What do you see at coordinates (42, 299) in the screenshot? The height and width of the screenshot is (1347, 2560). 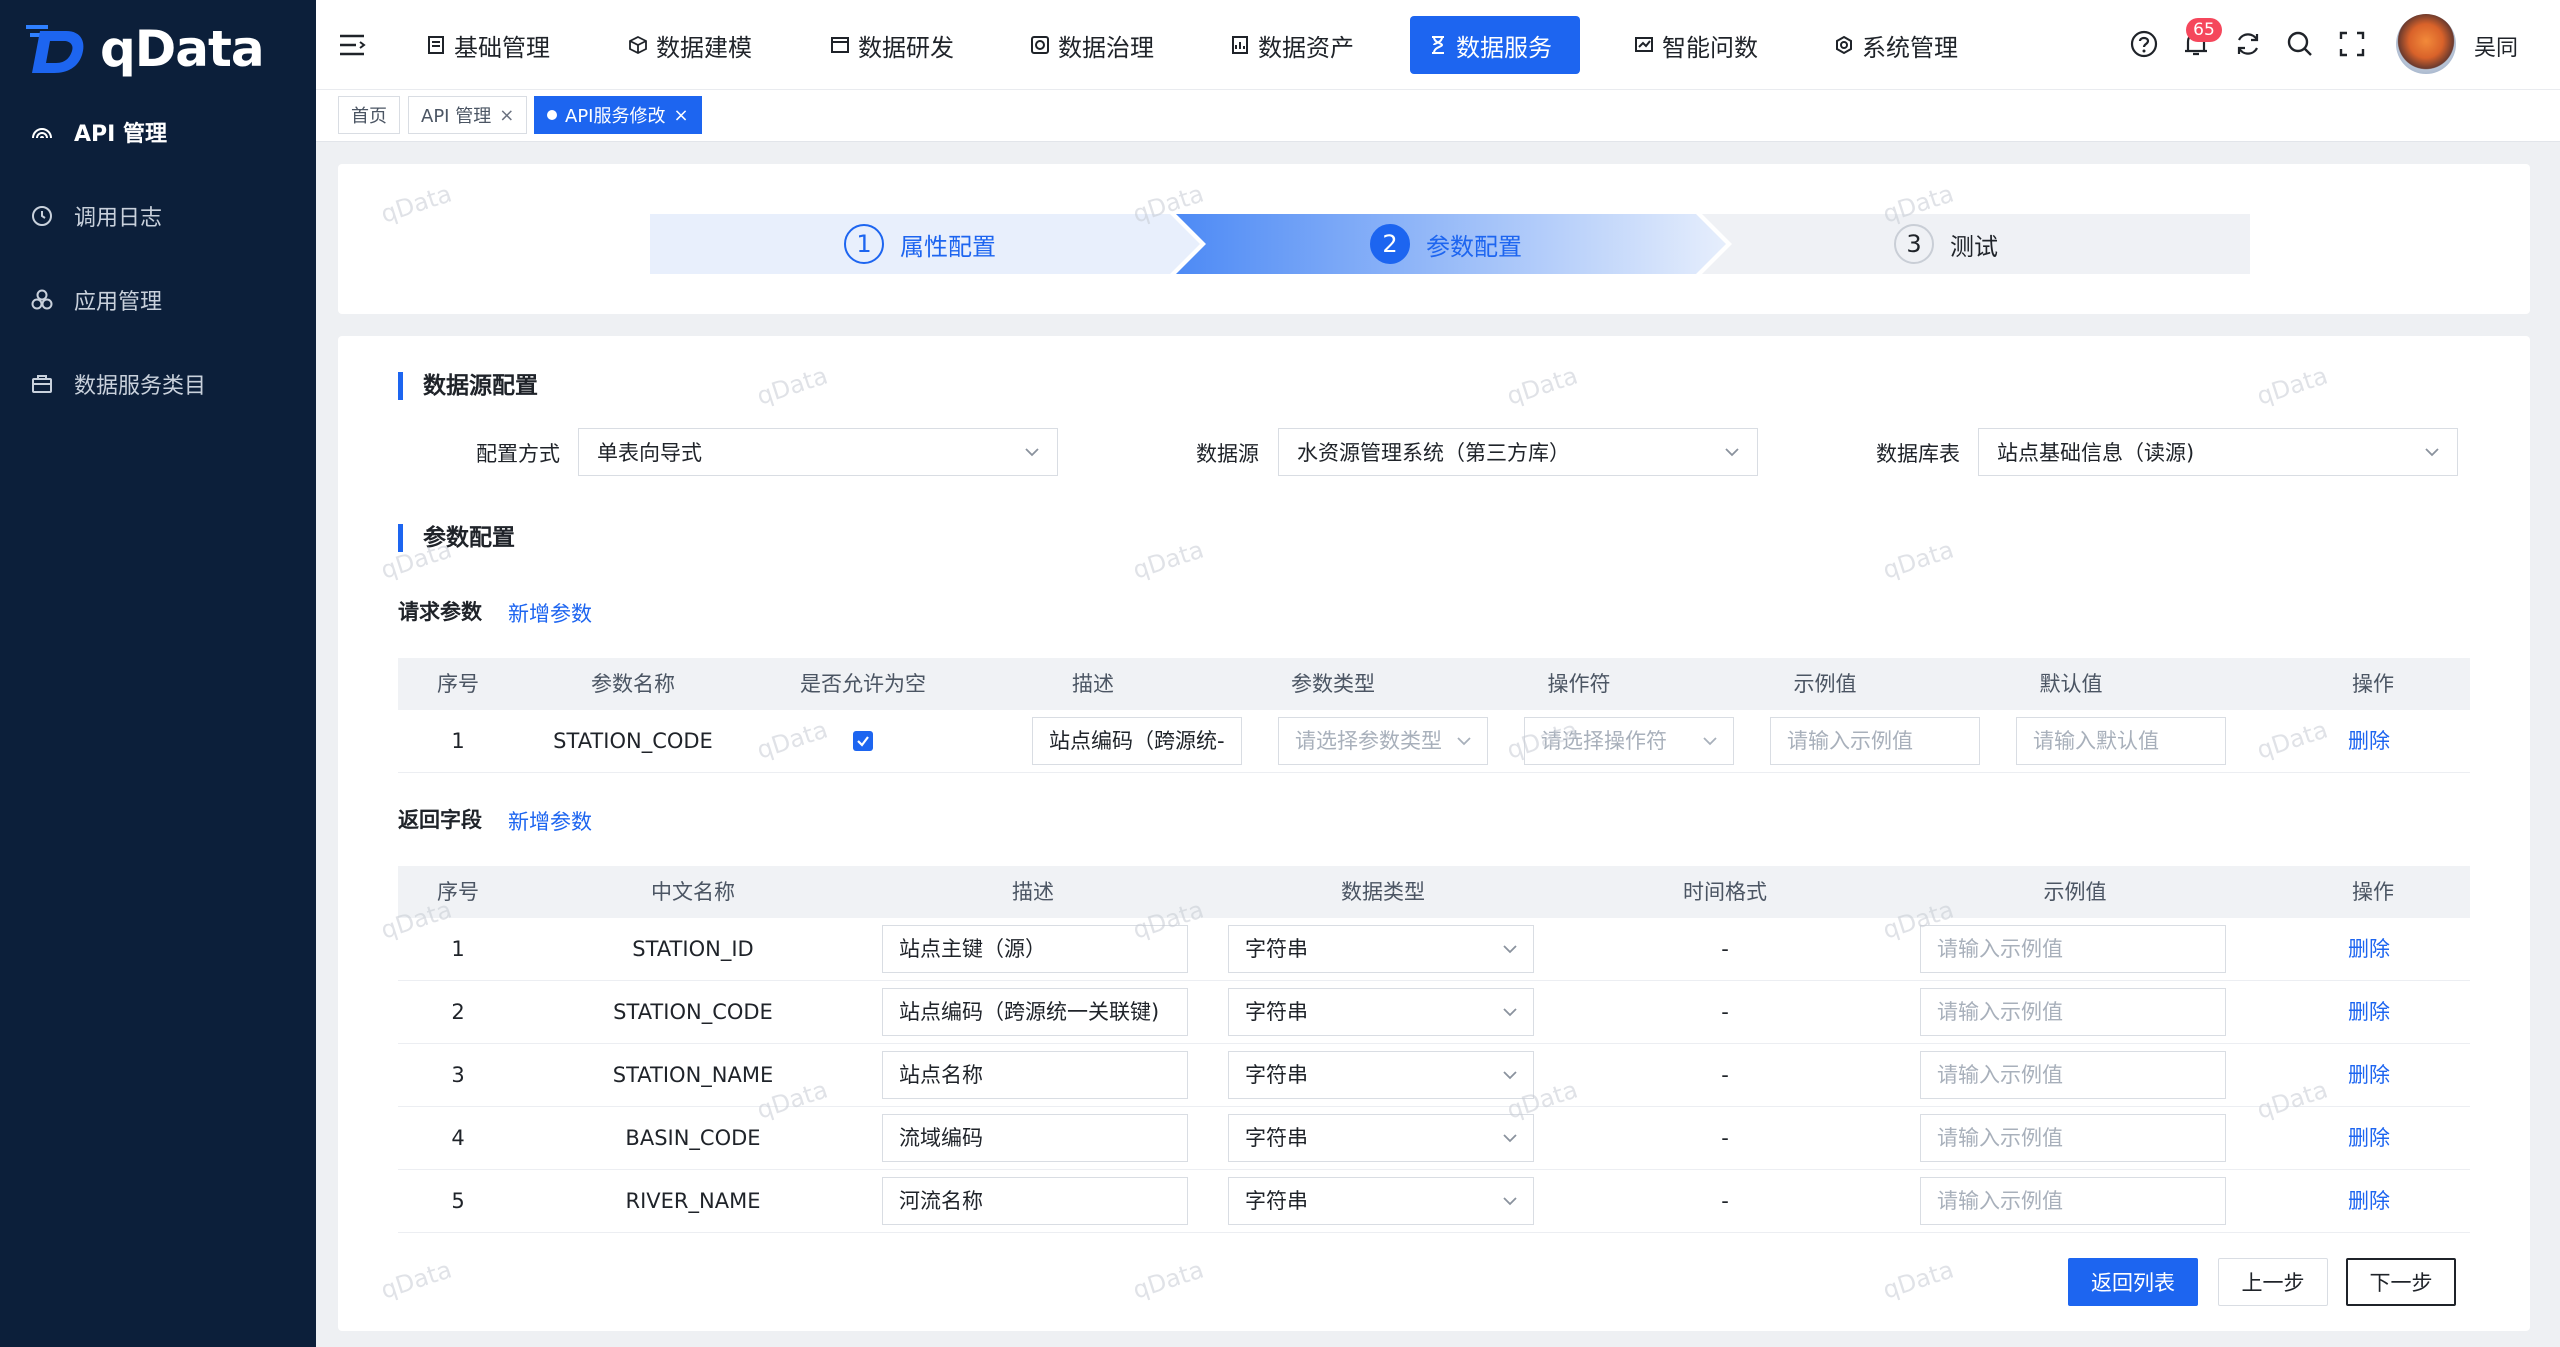 I see `apps-icon` at bounding box center [42, 299].